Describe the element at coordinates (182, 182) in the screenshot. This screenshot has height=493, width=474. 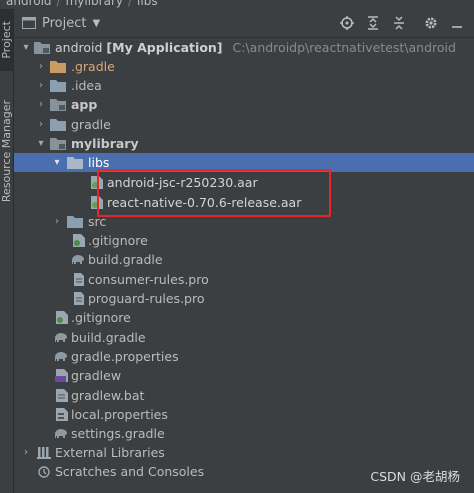
I see `tree-item-label: android-jsc-r250230.aar` at that location.